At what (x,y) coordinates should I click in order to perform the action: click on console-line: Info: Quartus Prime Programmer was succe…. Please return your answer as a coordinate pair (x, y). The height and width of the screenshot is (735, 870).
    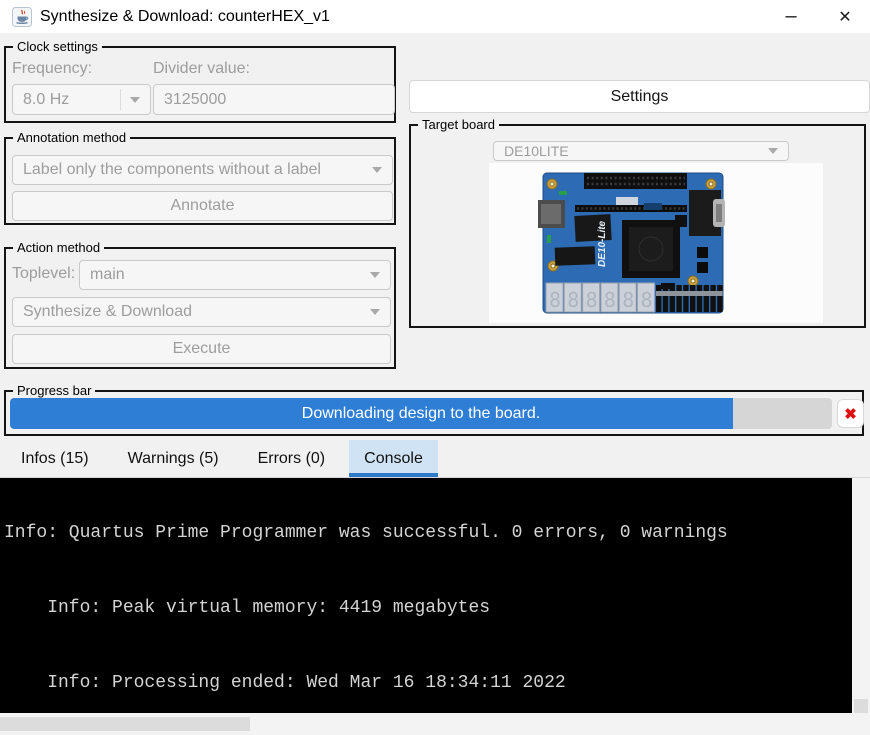
    Looking at the image, I should click on (366, 533).